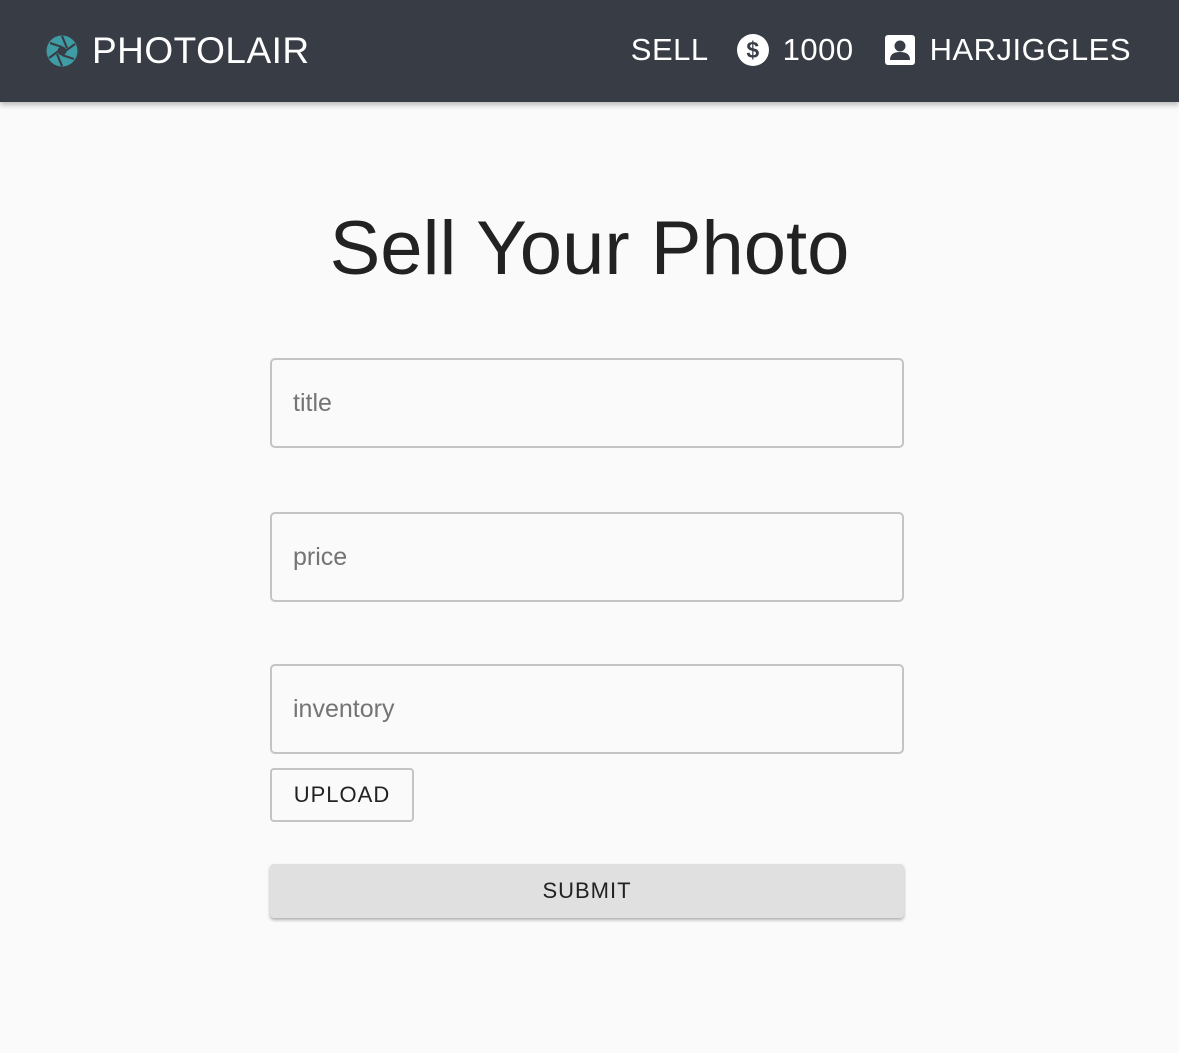 The width and height of the screenshot is (1179, 1053). What do you see at coordinates (881, 50) in the screenshot?
I see `top-nav: SELL $ 1000 HARJIGGLES` at bounding box center [881, 50].